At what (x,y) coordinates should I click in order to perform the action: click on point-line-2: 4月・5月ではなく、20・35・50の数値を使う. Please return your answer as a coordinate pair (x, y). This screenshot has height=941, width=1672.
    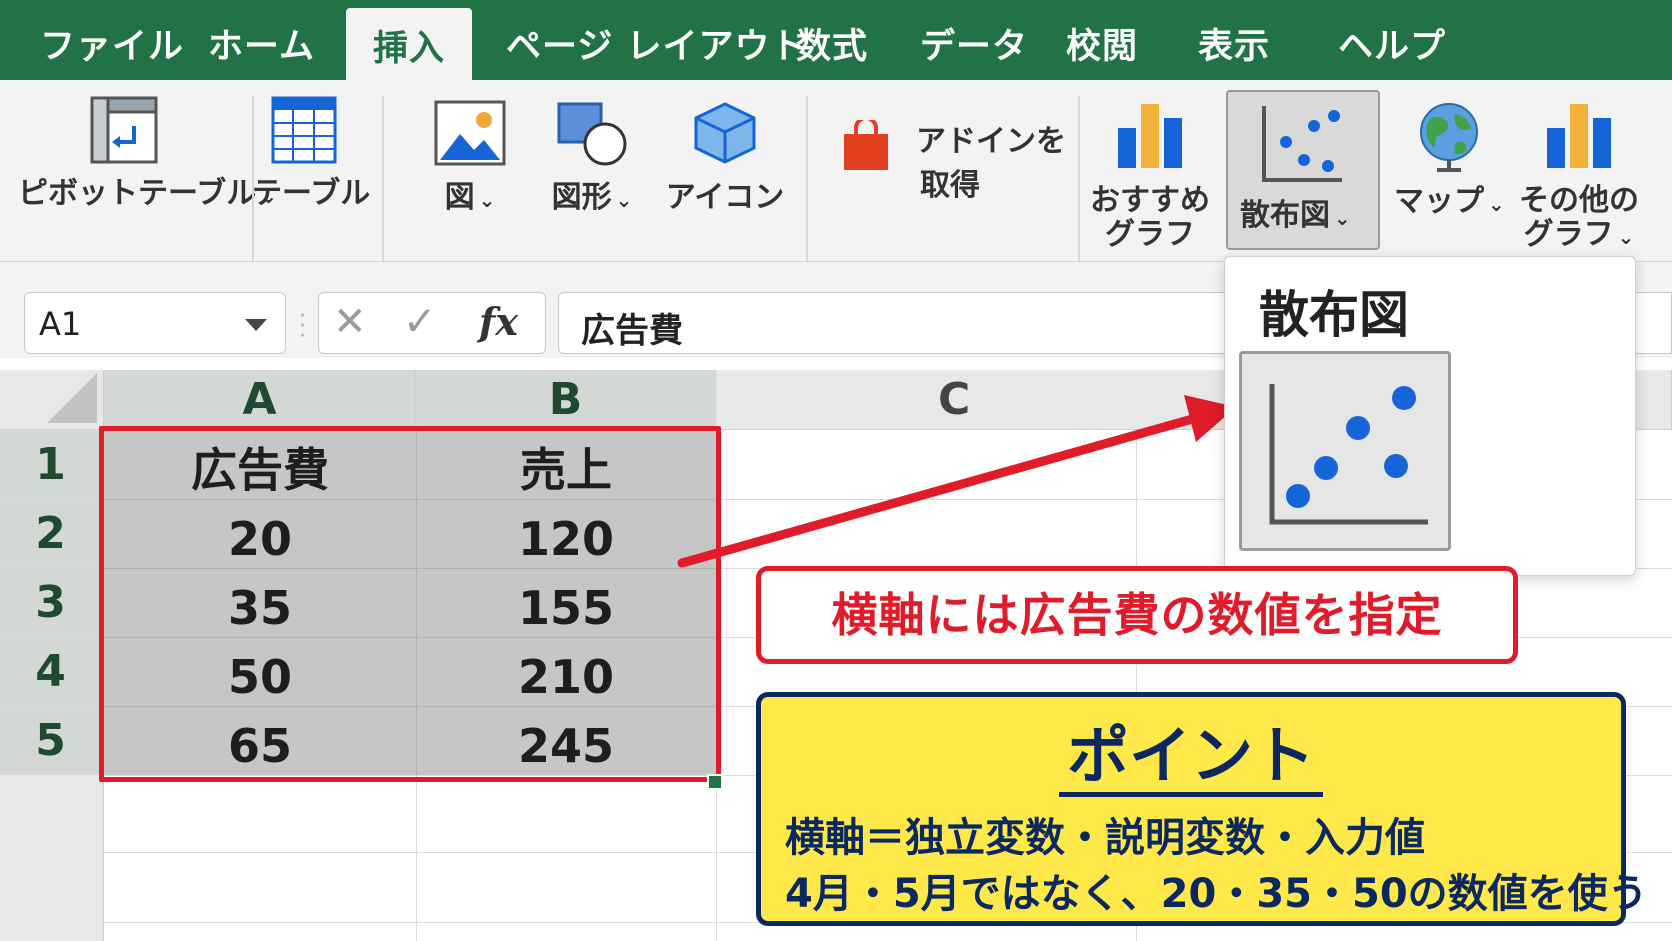
    Looking at the image, I should click on (1216, 894).